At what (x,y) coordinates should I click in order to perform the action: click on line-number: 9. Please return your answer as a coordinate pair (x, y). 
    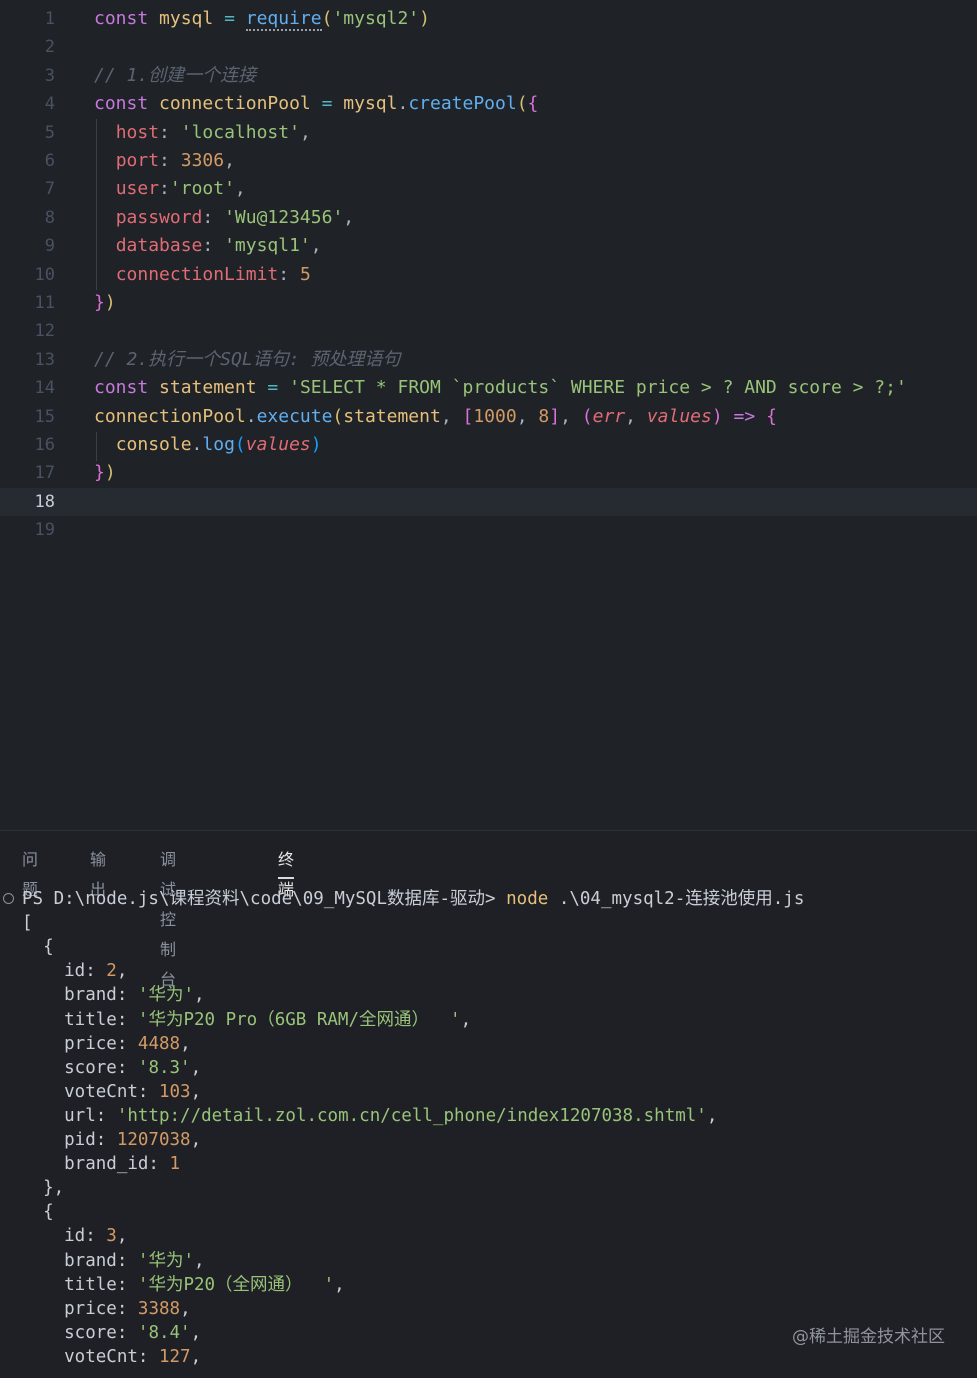
    Looking at the image, I should click on (49, 246).